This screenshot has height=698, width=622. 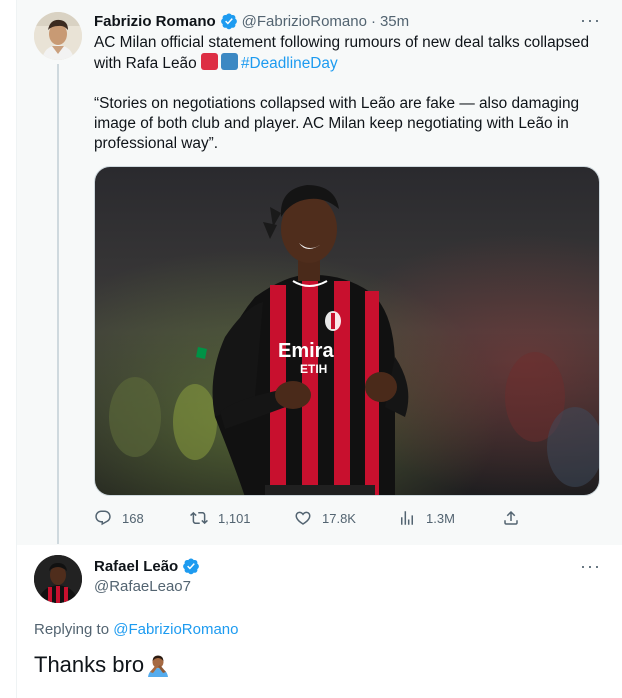 I want to click on tweet-header: Fabrizio Romano @FabrizioRomano · 35m, so click(x=251, y=21).